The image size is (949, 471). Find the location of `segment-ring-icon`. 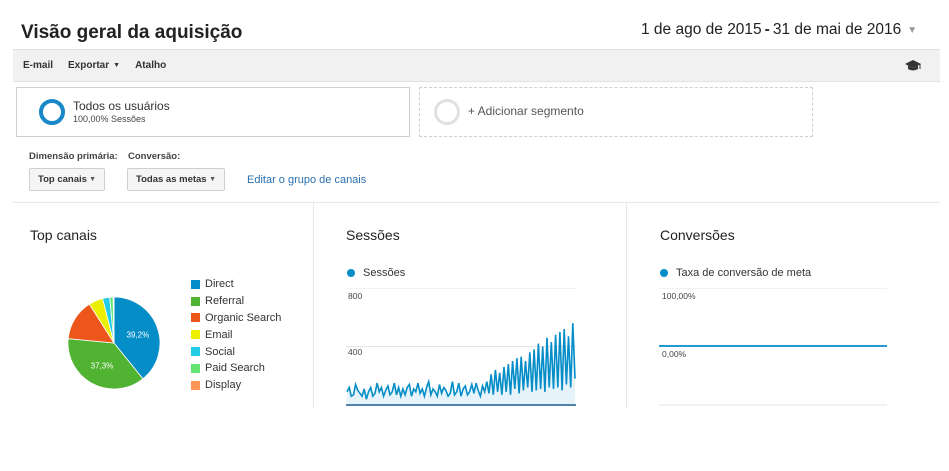

segment-ring-icon is located at coordinates (52, 112).